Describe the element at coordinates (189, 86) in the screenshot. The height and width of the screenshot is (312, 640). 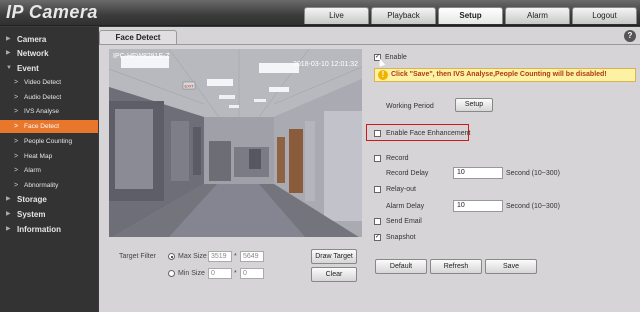
I see `exit-sign: EXIT` at that location.